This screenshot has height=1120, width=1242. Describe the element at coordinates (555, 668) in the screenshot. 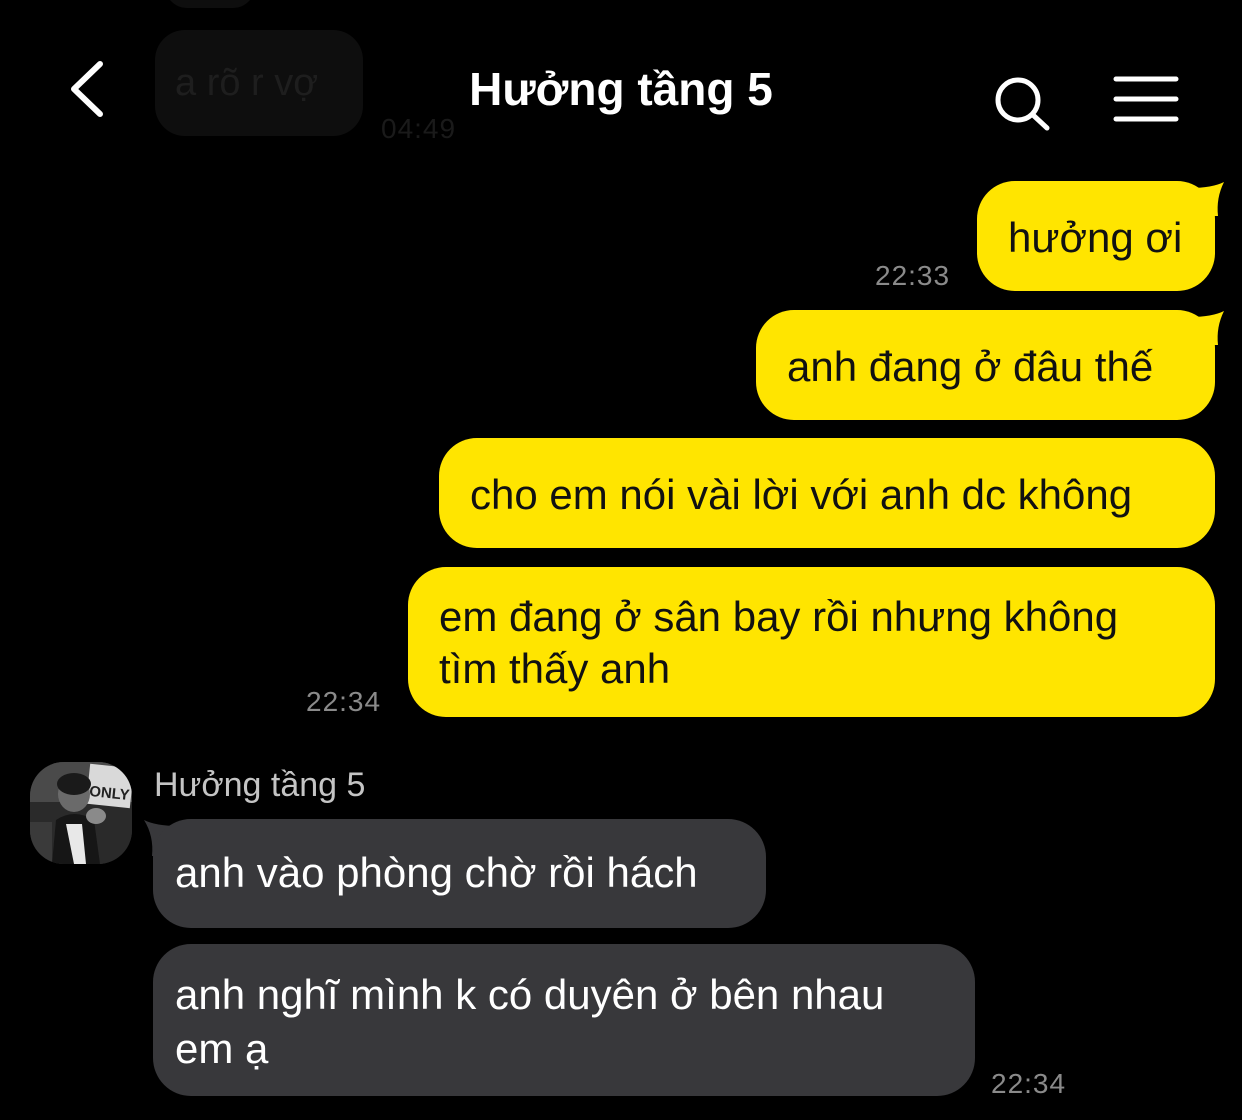

I see `message-text-line: tìm thấy anh` at that location.